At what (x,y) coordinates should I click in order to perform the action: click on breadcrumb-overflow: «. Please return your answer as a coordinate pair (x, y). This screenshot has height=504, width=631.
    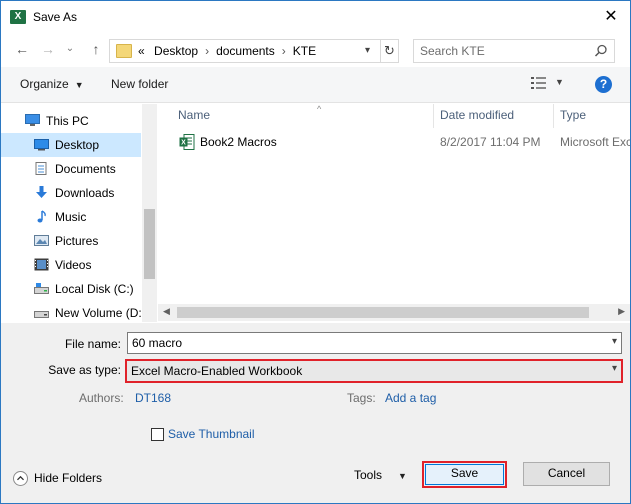
    Looking at the image, I should click on (141, 51).